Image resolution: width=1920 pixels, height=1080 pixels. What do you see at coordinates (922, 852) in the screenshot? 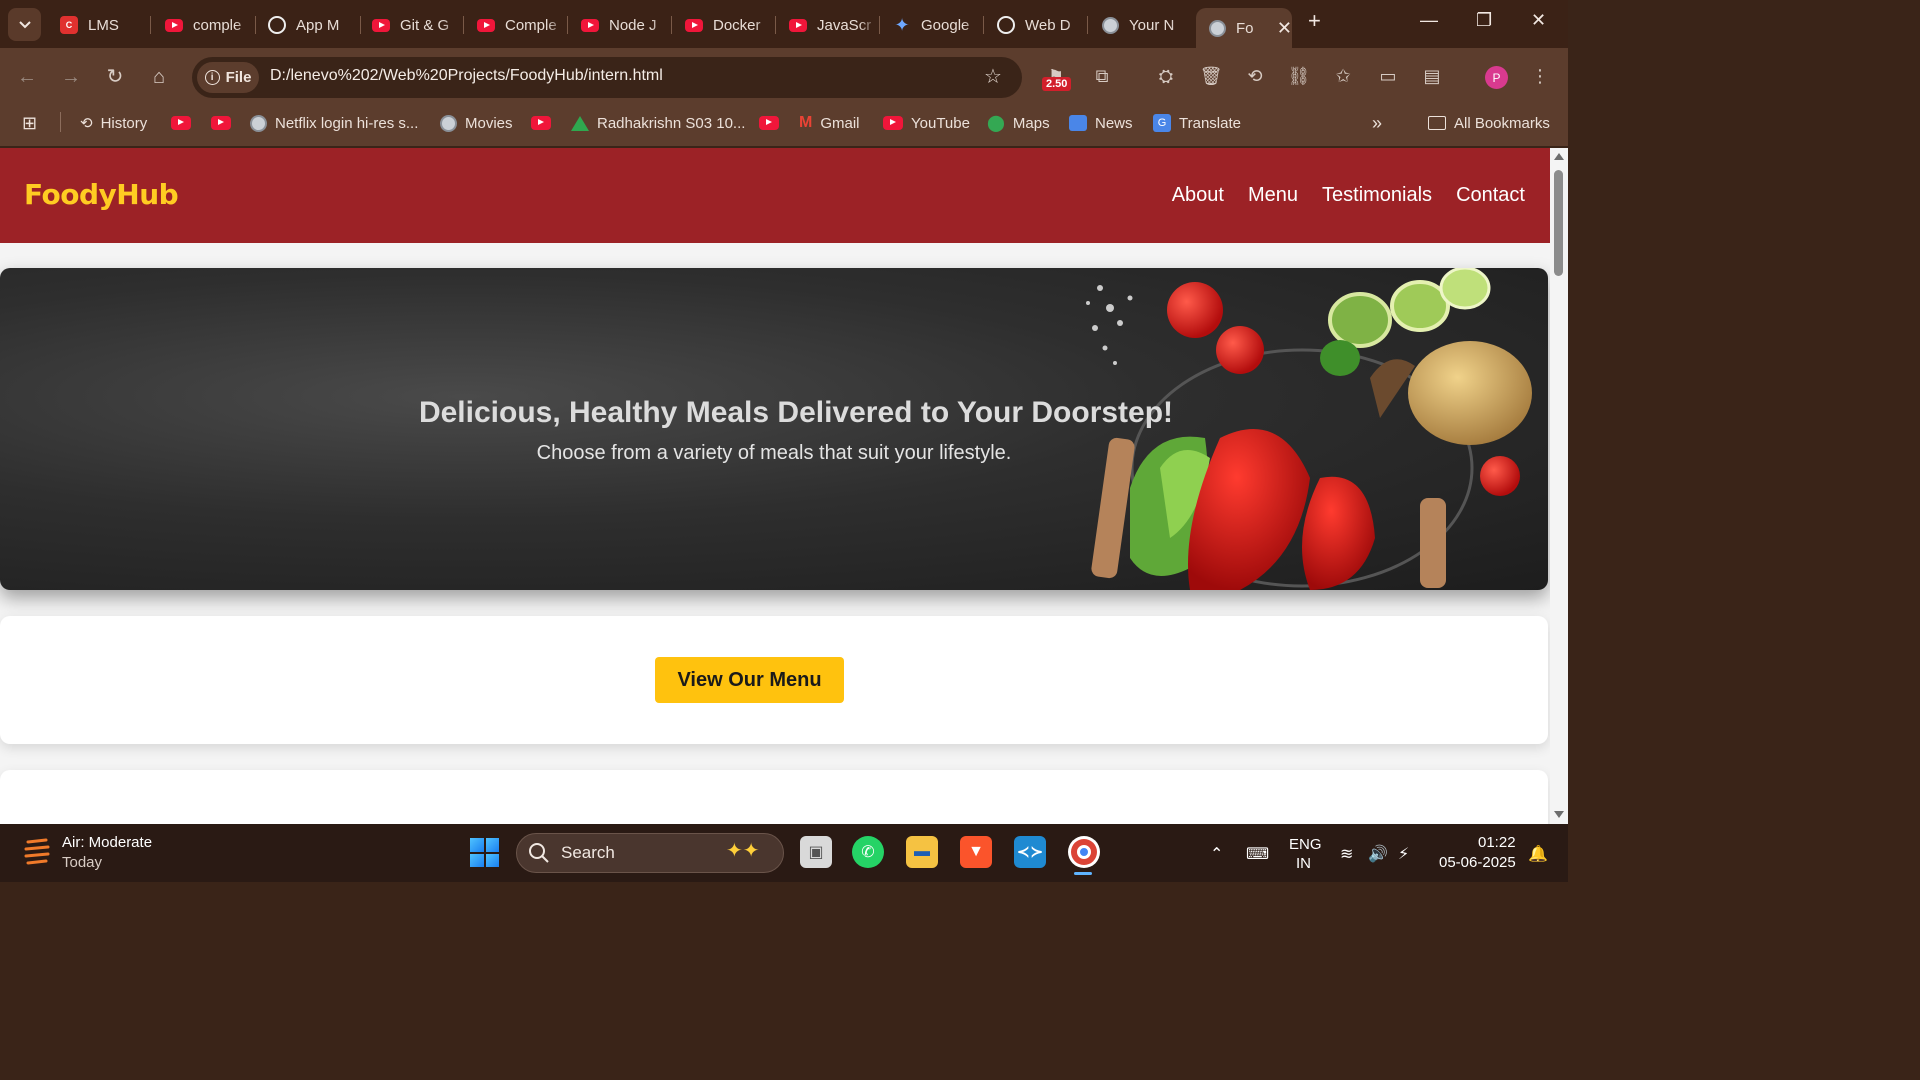
I see `file-explorer-icon: ▬` at bounding box center [922, 852].